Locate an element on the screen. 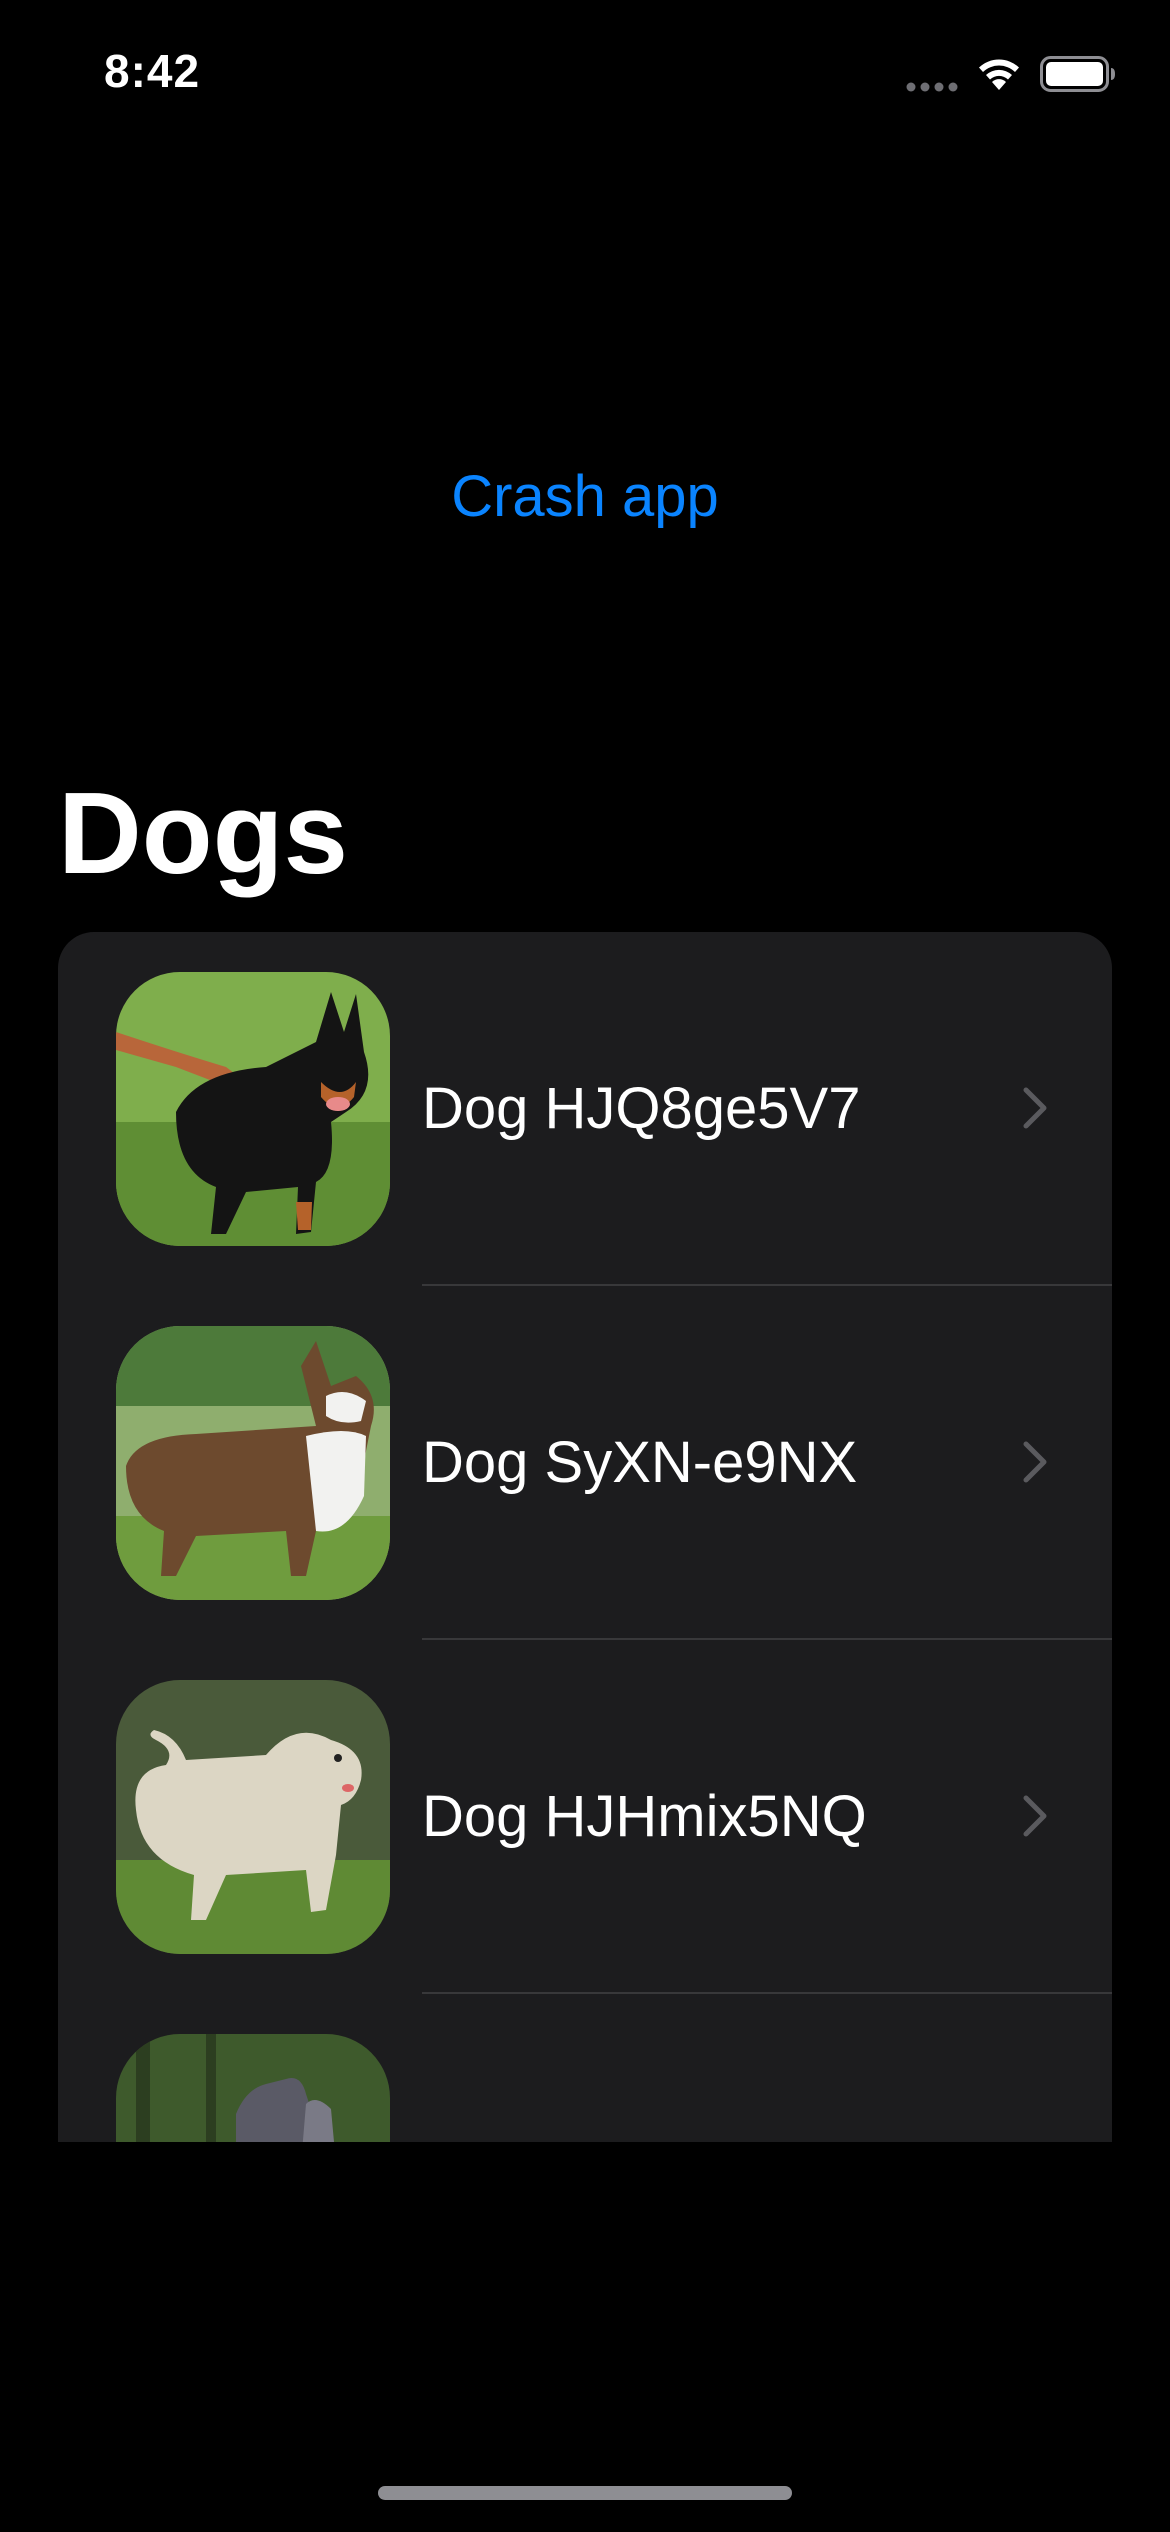  list-item: Dog SyXN-e9NX is located at coordinates (585, 1463).